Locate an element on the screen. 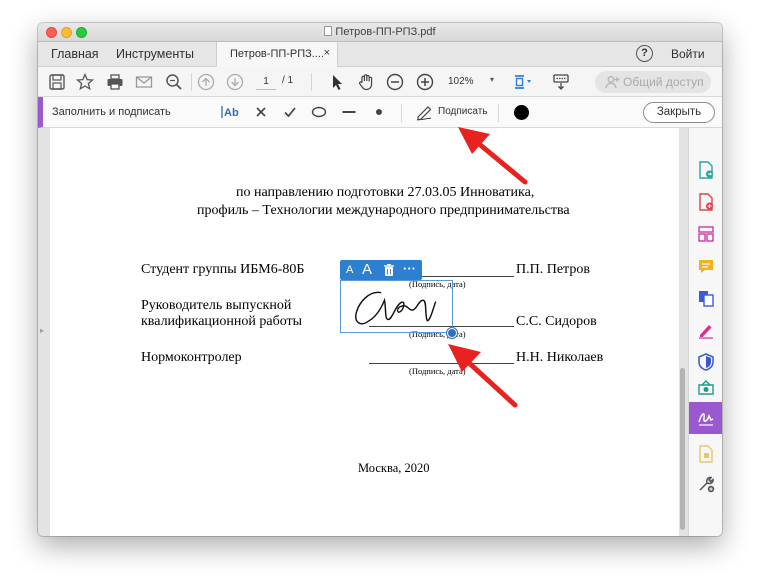 The height and width of the screenshot is (587, 760). handwritten-signature is located at coordinates (396, 308).